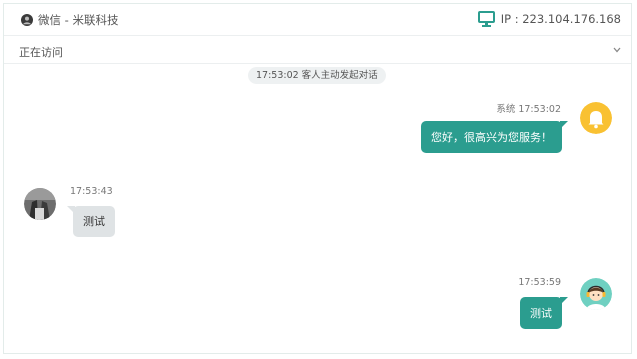  I want to click on message-meta: 17:53:59, so click(539, 282).